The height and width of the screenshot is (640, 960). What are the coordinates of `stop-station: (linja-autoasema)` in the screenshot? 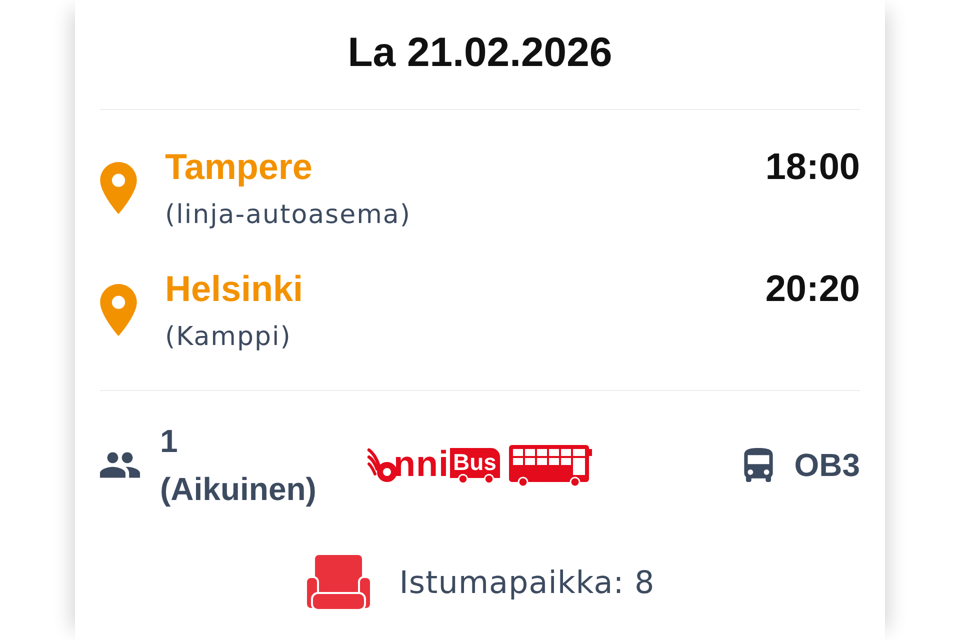 It's located at (288, 215).